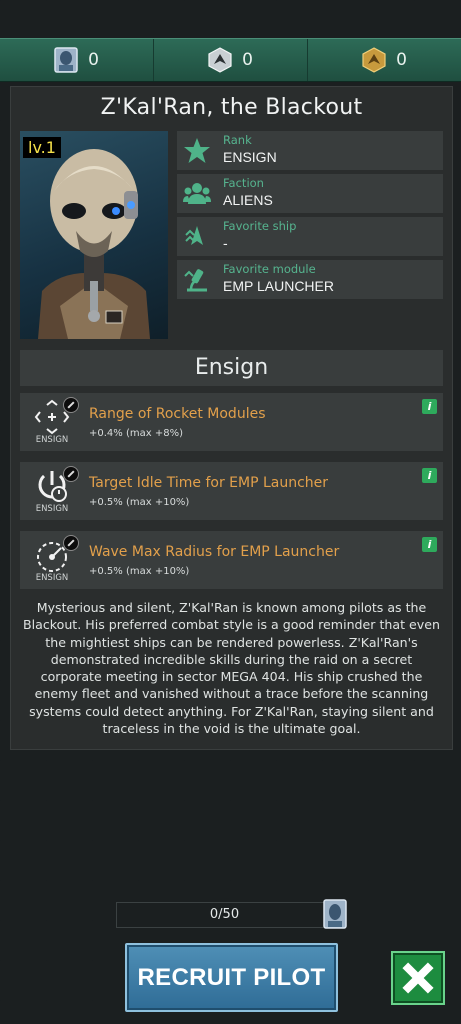 The width and height of the screenshot is (461, 1024). I want to click on resource-bar: 0 0 0, so click(230, 60).